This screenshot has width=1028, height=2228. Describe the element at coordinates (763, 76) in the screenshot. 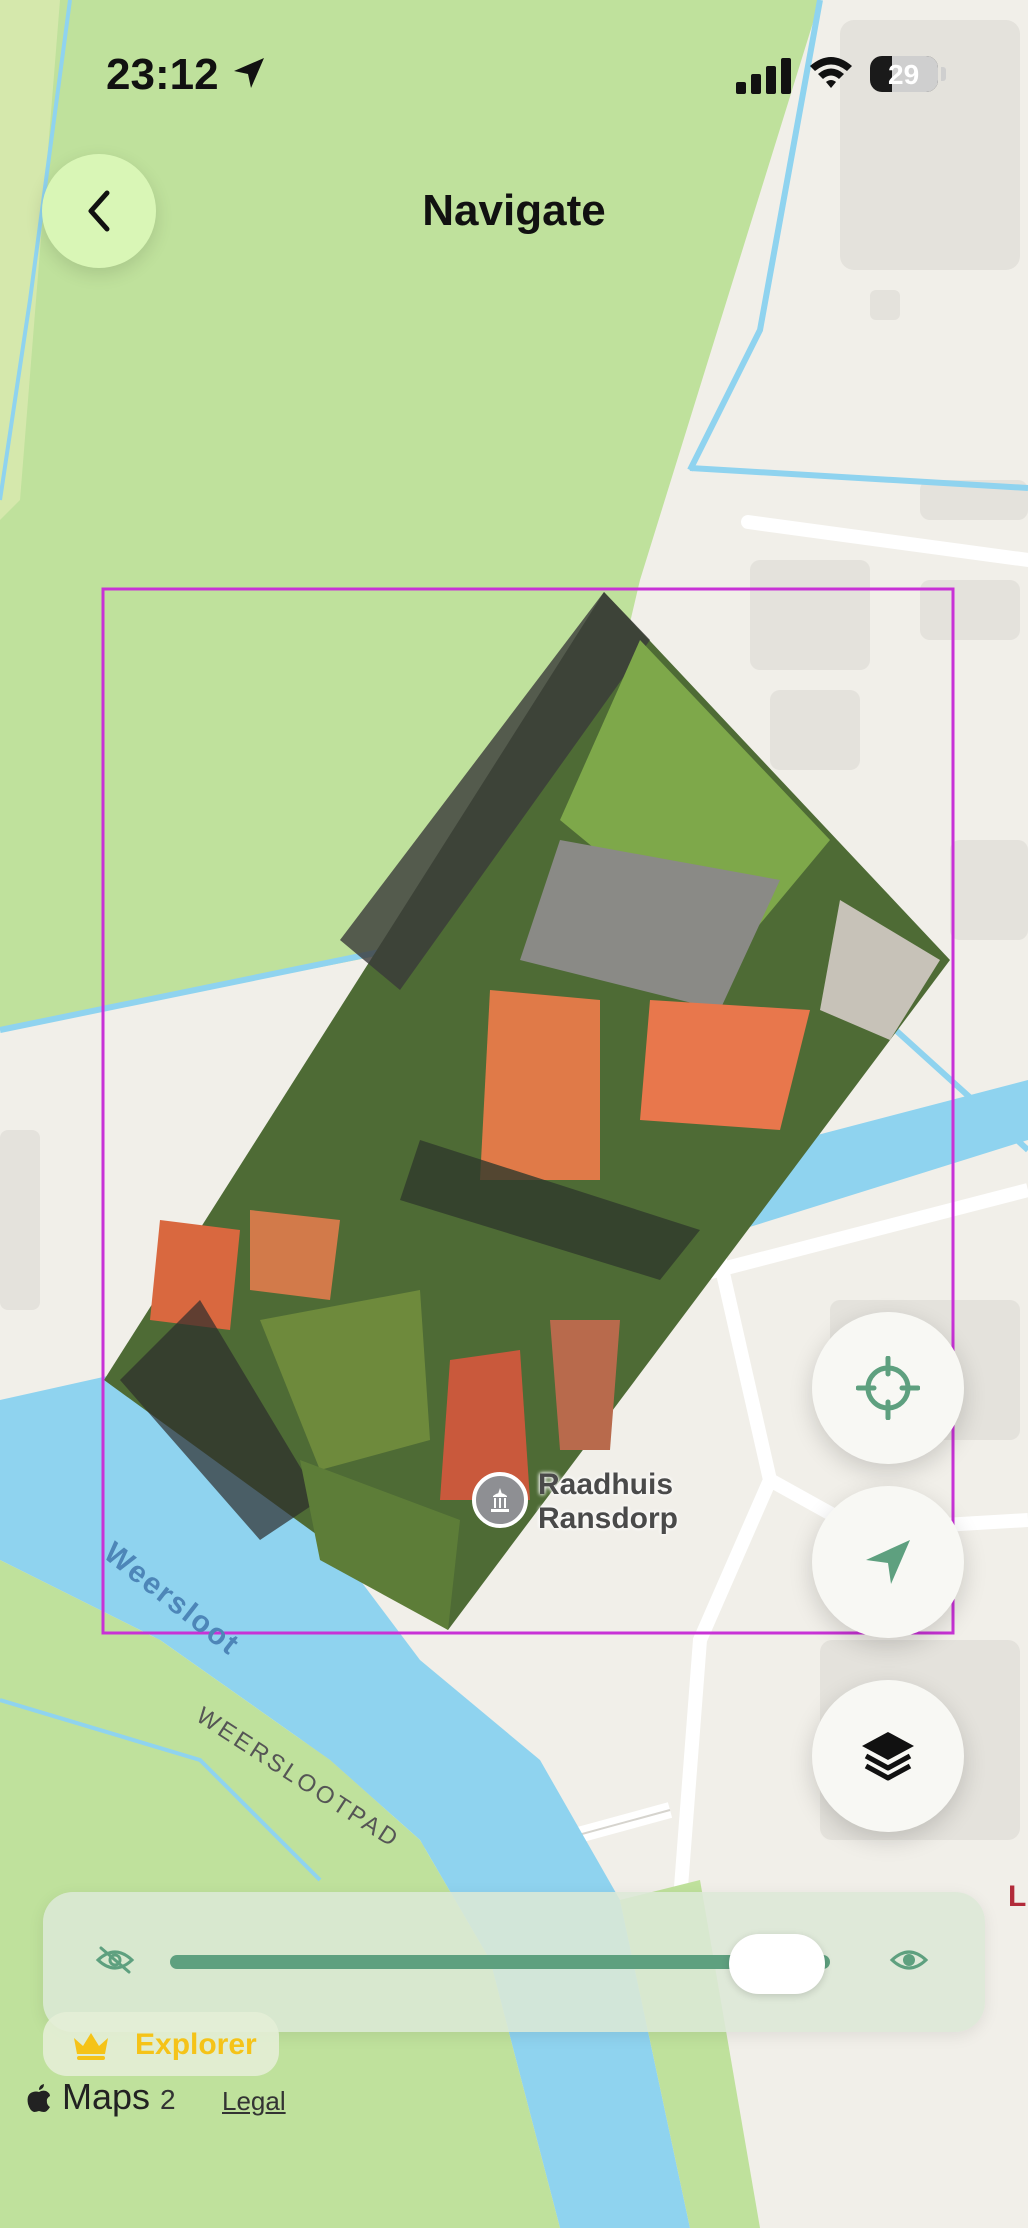

I see `signal-icon` at that location.